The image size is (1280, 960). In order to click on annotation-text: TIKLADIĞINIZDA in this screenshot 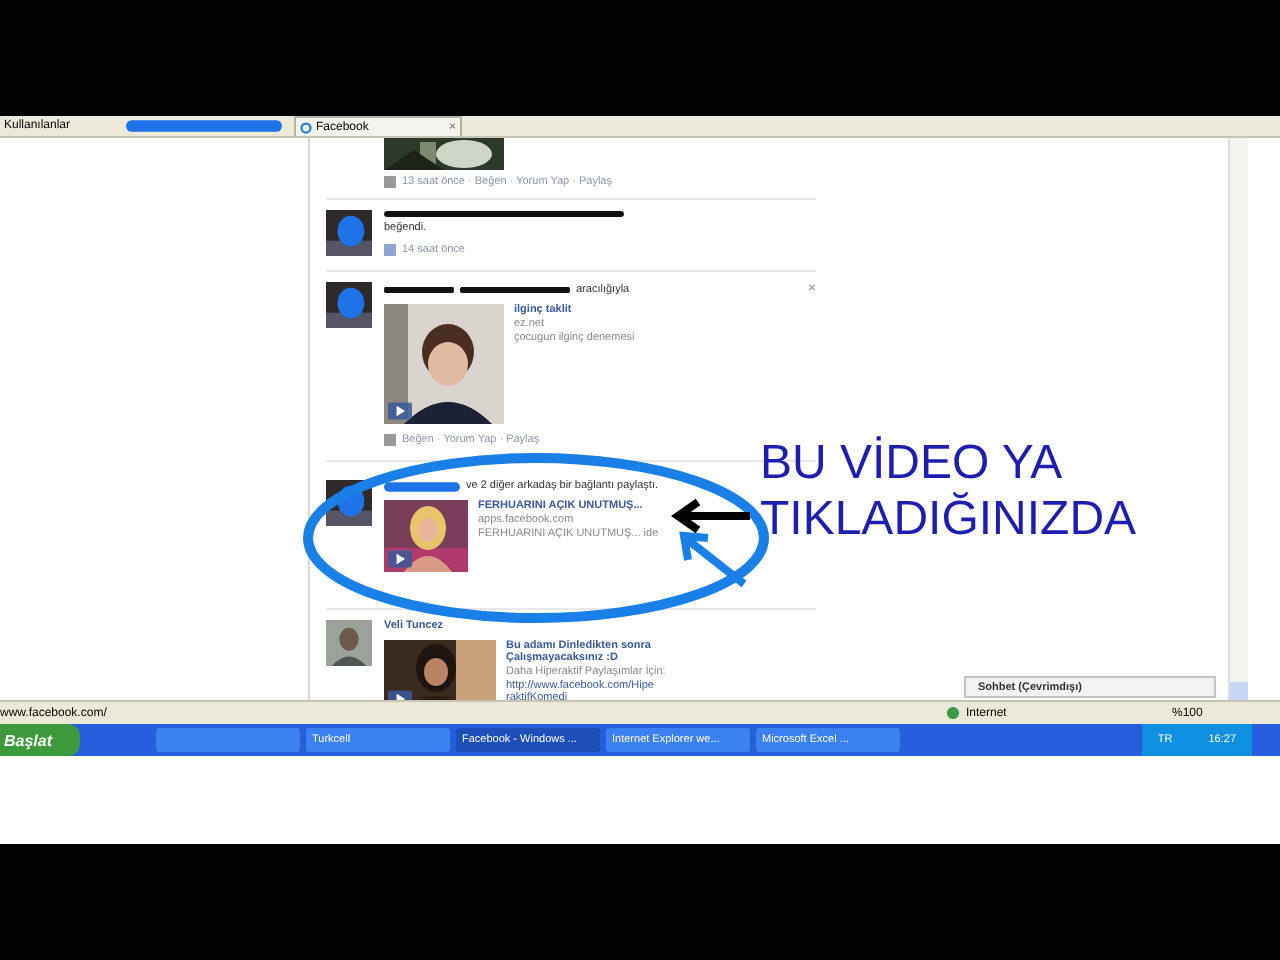, I will do `click(948, 520)`.